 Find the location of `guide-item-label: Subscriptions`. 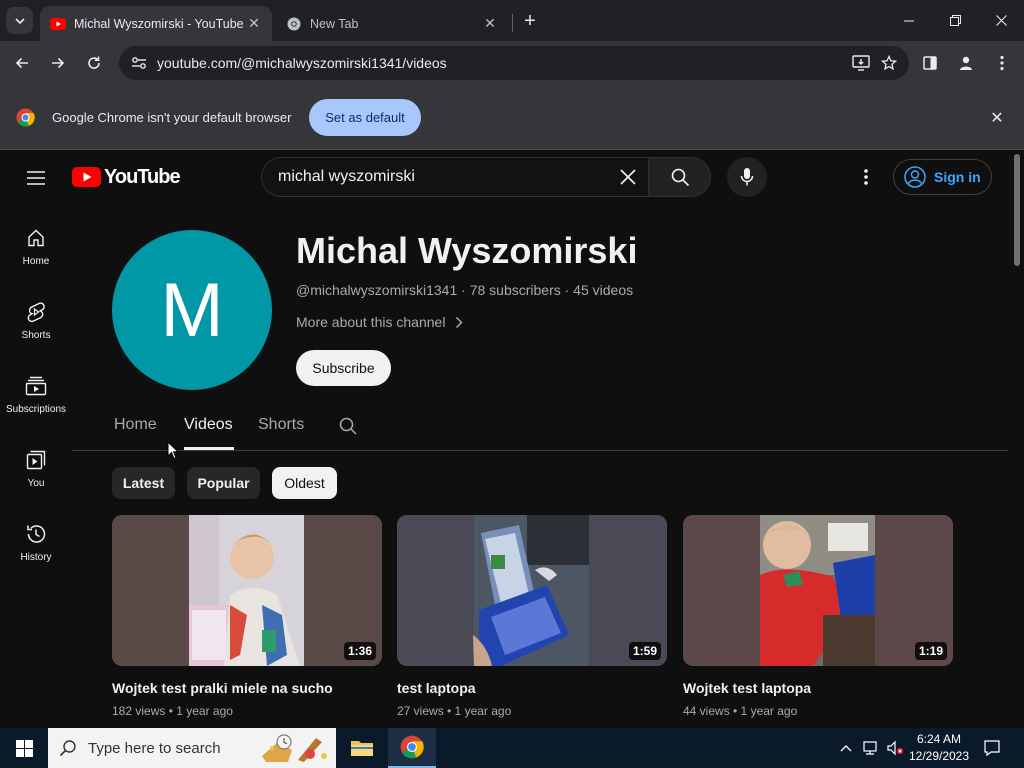

guide-item-label: Subscriptions is located at coordinates (36, 409).